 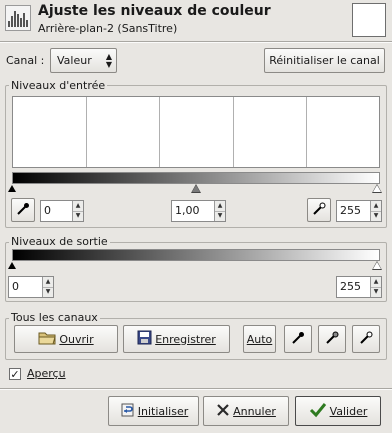 What do you see at coordinates (154, 11) in the screenshot?
I see `dialog-title: Ajuste les niveaux de couleur` at bounding box center [154, 11].